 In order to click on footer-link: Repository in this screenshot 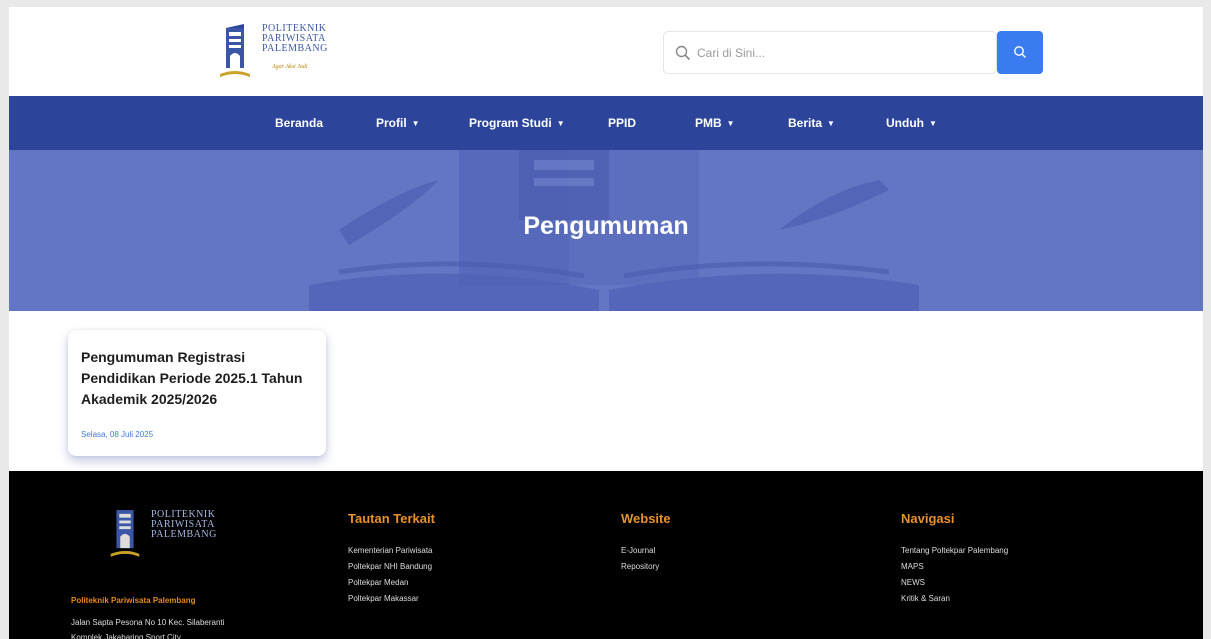, I will do `click(646, 567)`.